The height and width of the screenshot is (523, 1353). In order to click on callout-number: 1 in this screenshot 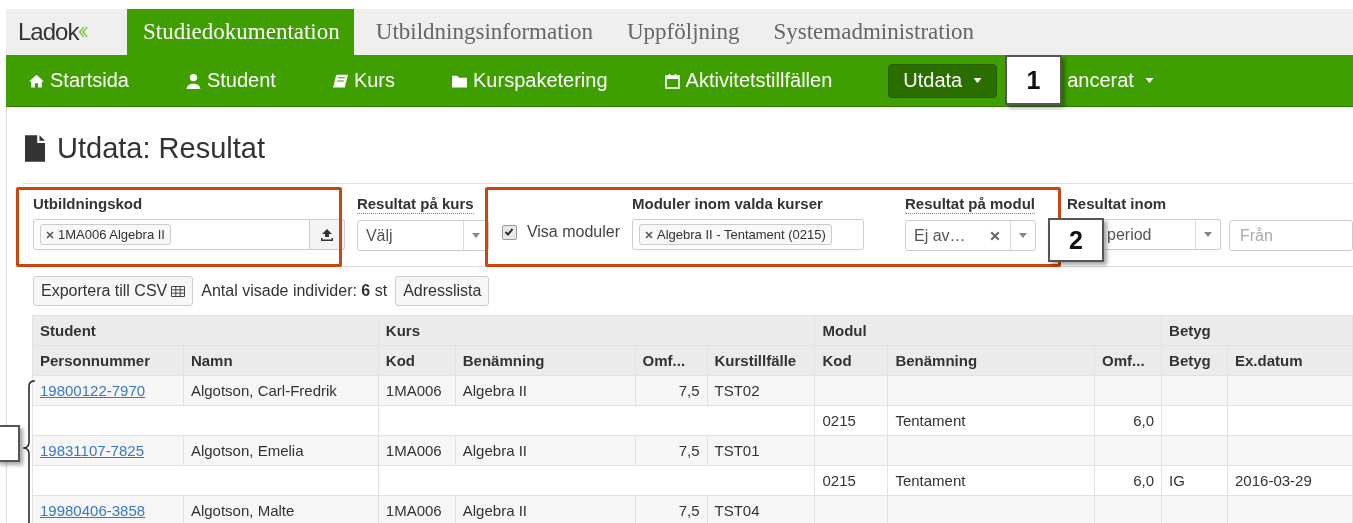, I will do `click(1033, 80)`.